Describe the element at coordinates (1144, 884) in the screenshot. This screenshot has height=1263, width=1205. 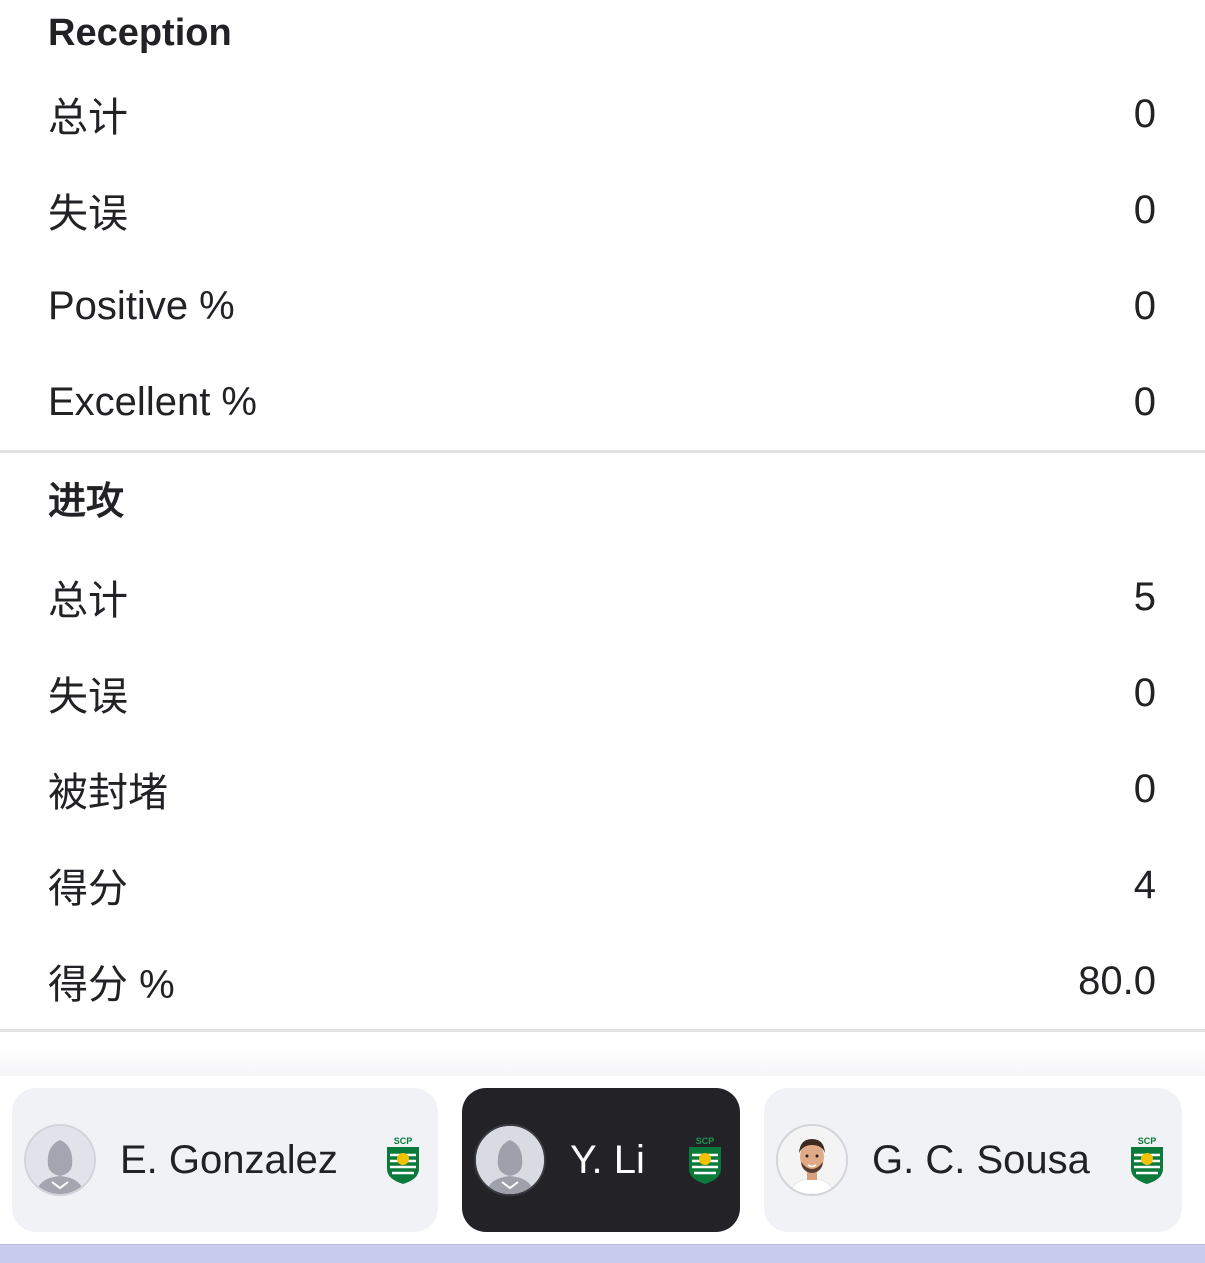
I see `stat-value: 4` at that location.